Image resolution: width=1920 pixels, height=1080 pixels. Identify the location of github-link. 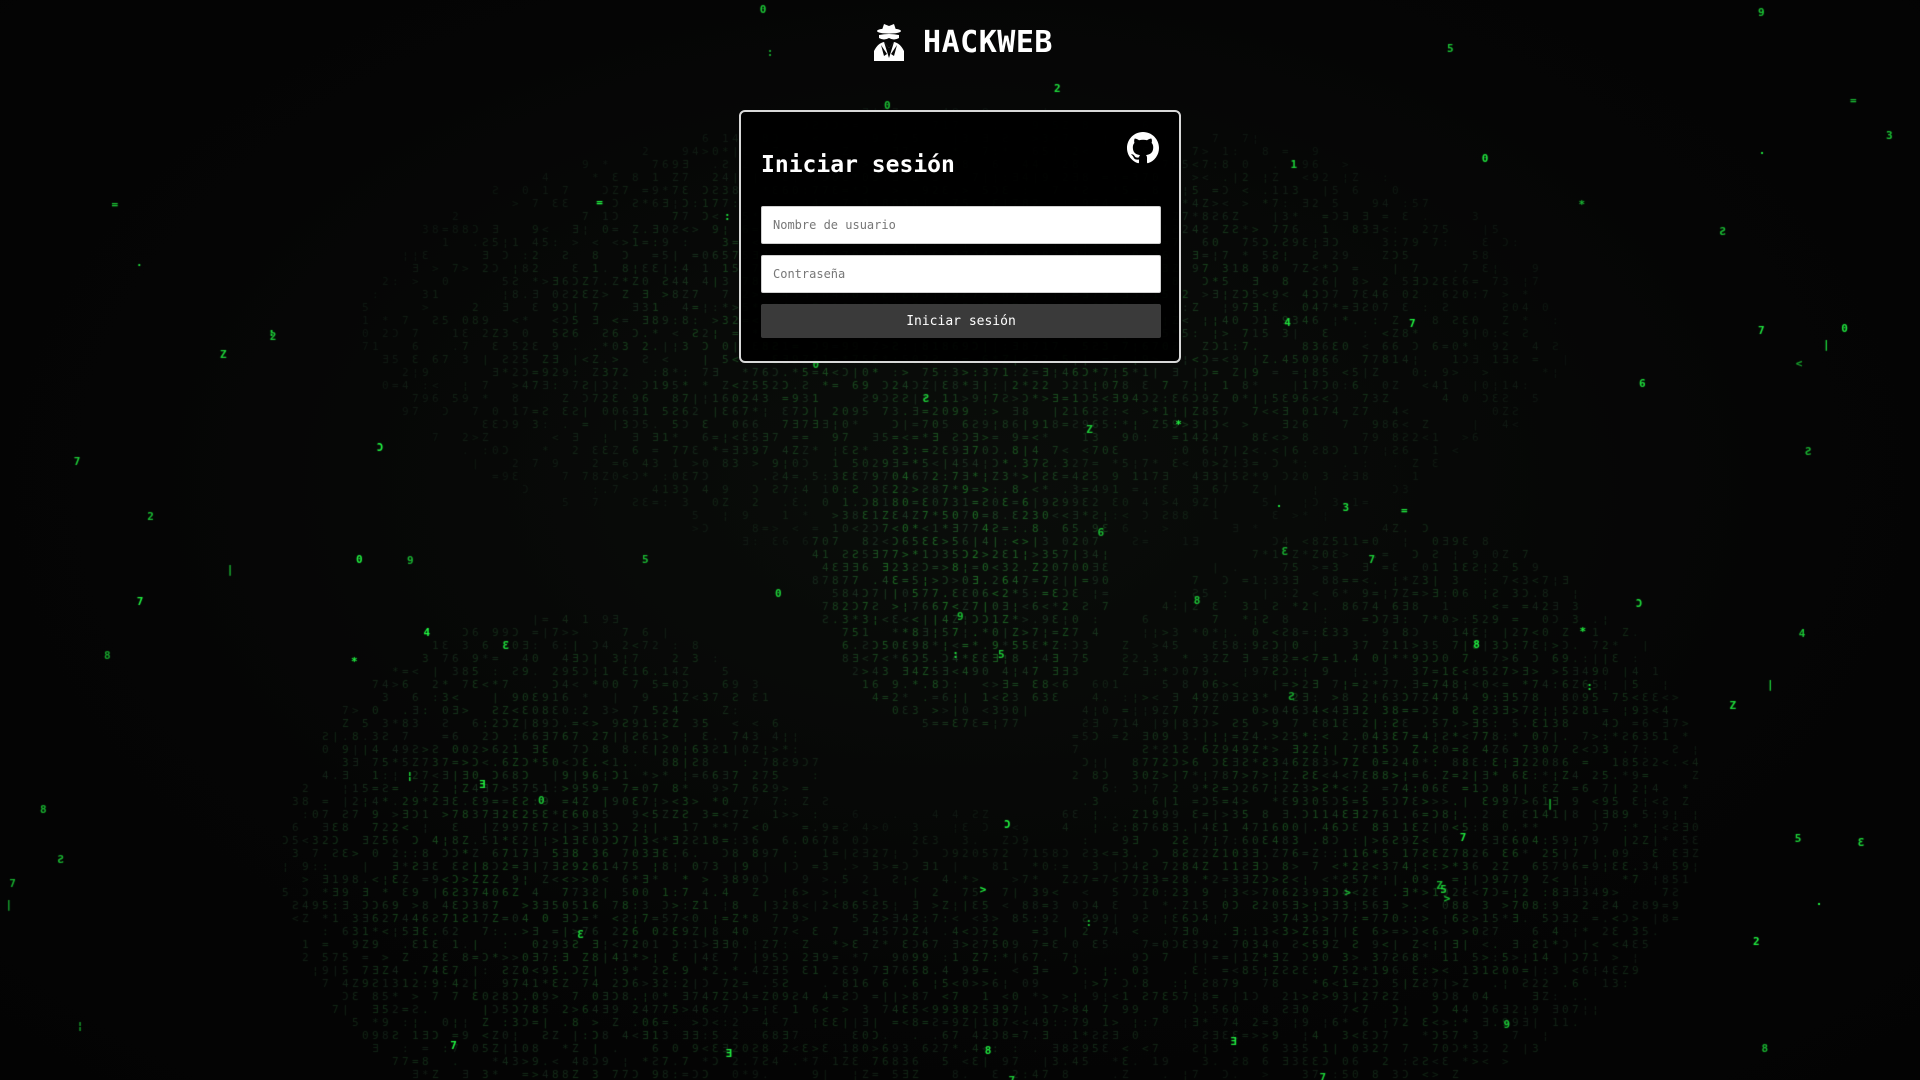
(1143, 148).